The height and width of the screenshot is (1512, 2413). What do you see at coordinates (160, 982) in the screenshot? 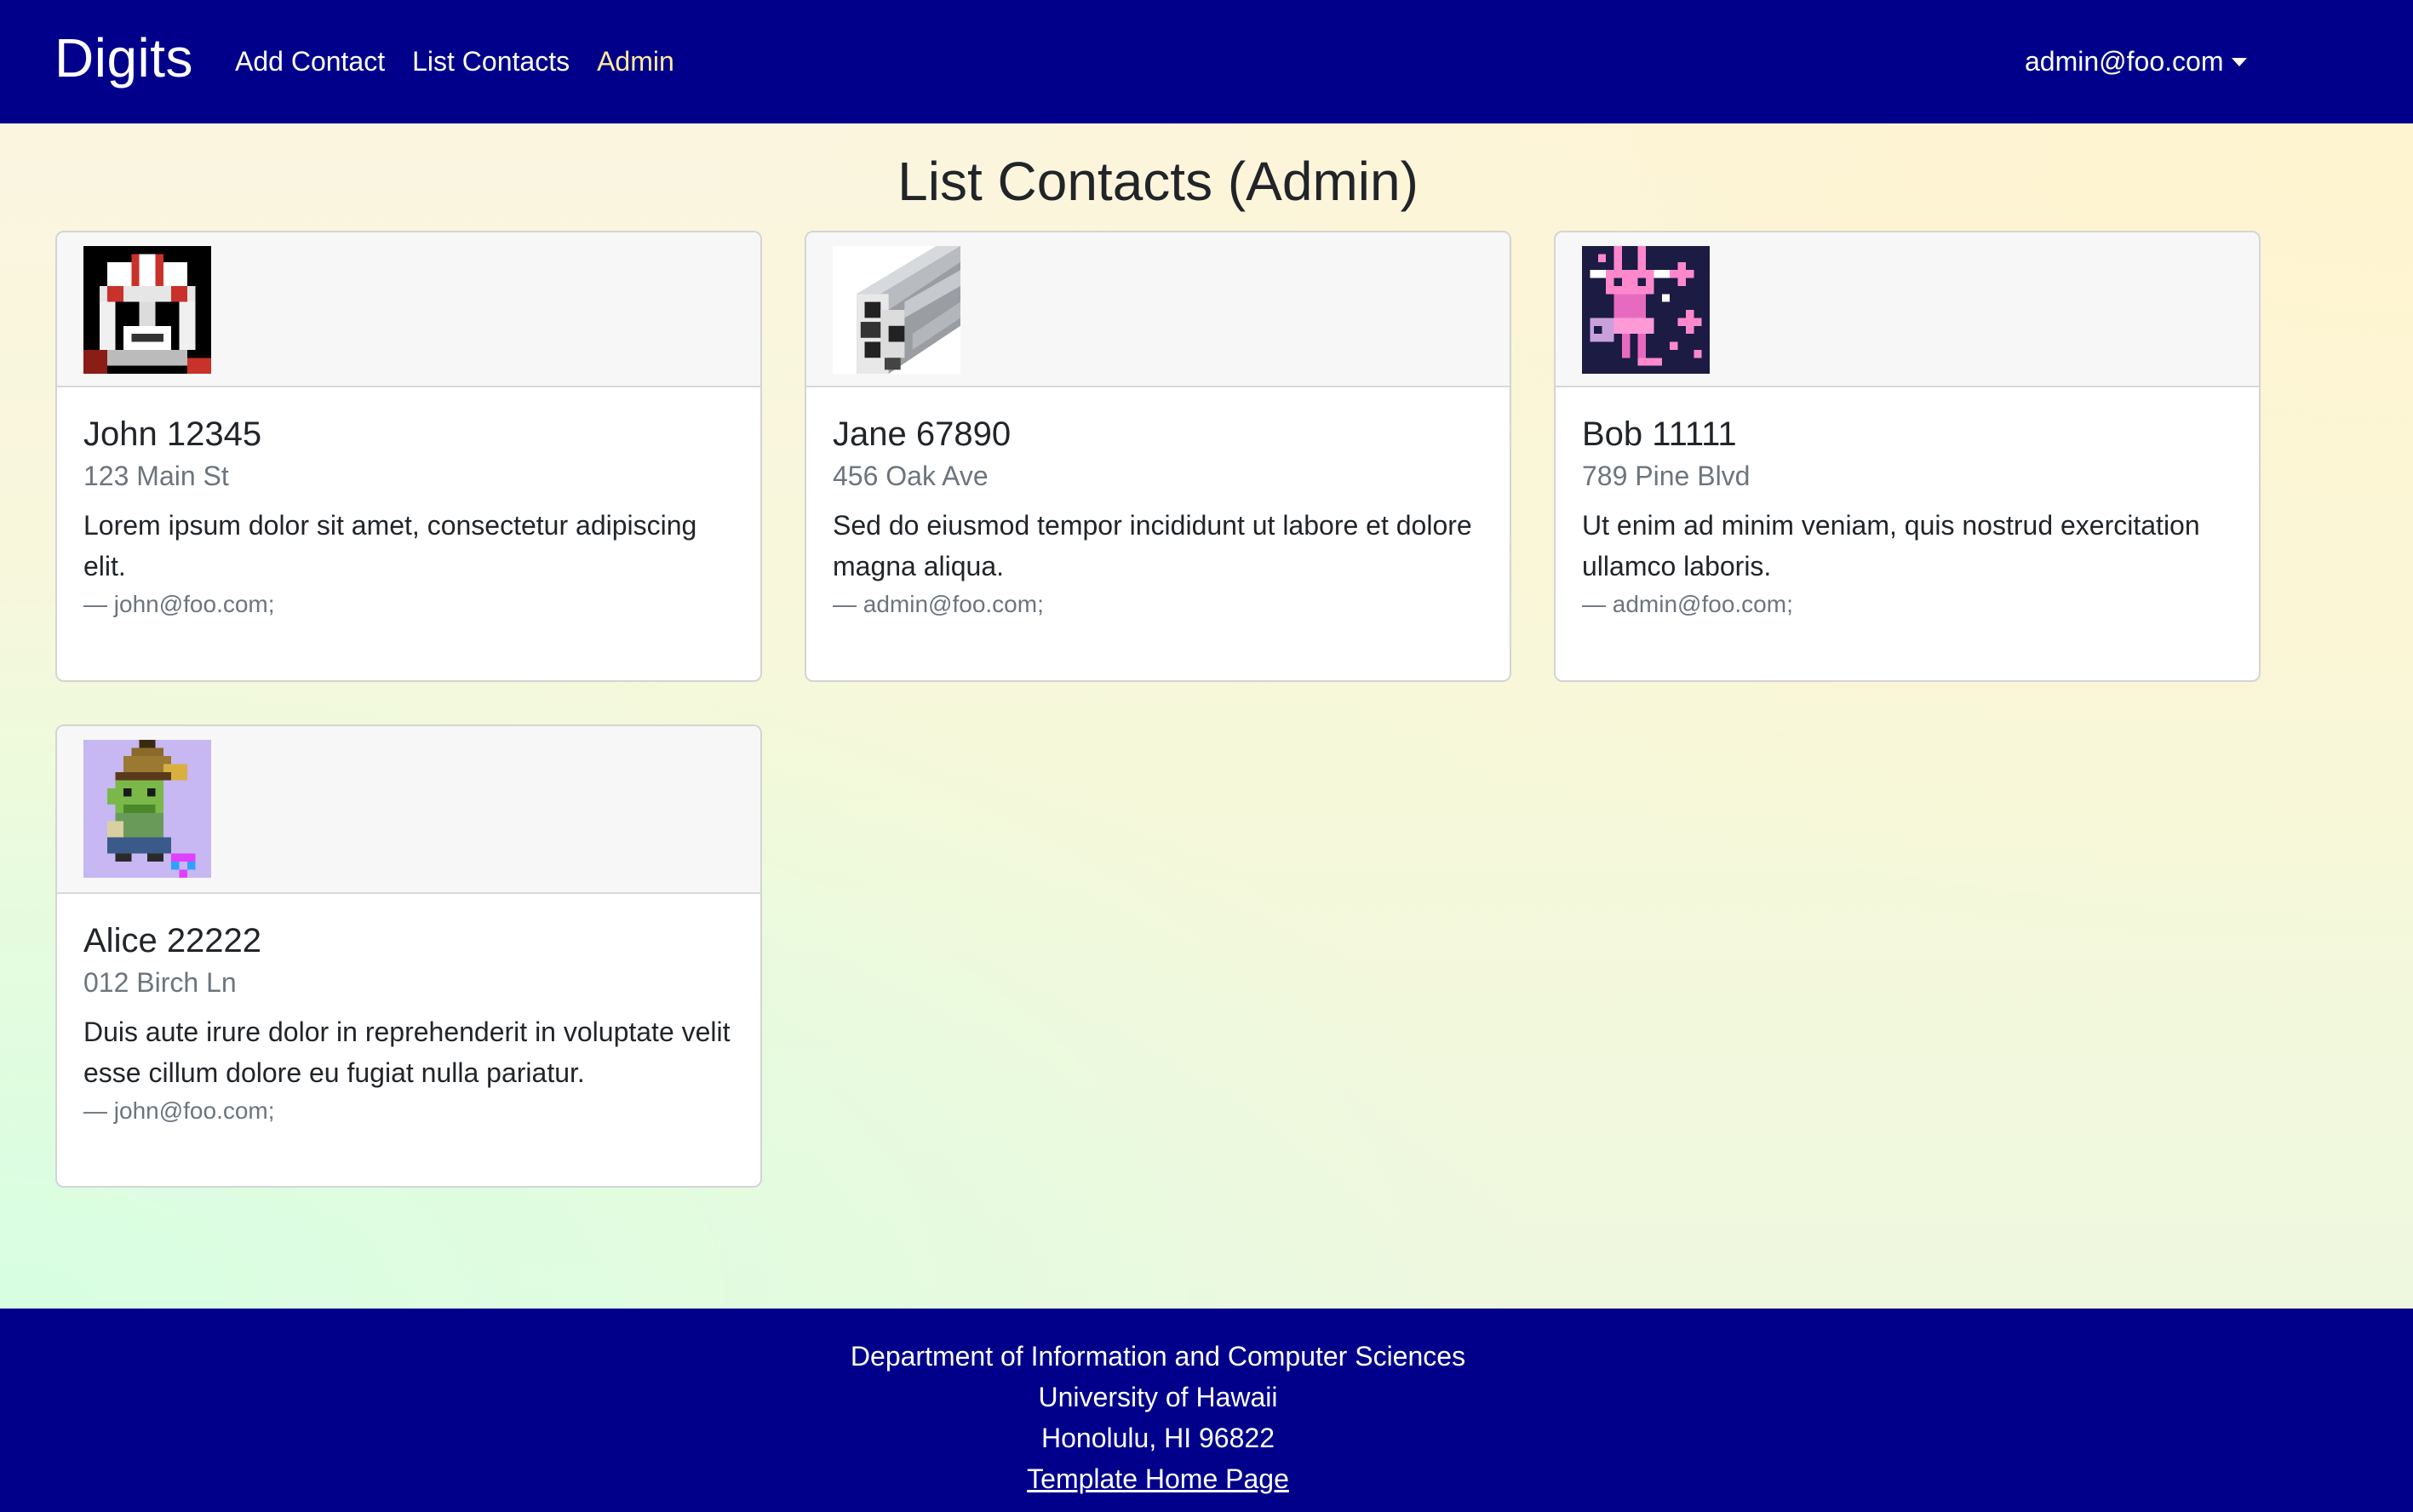
I see `contact-address: 012 Birch Ln` at bounding box center [160, 982].